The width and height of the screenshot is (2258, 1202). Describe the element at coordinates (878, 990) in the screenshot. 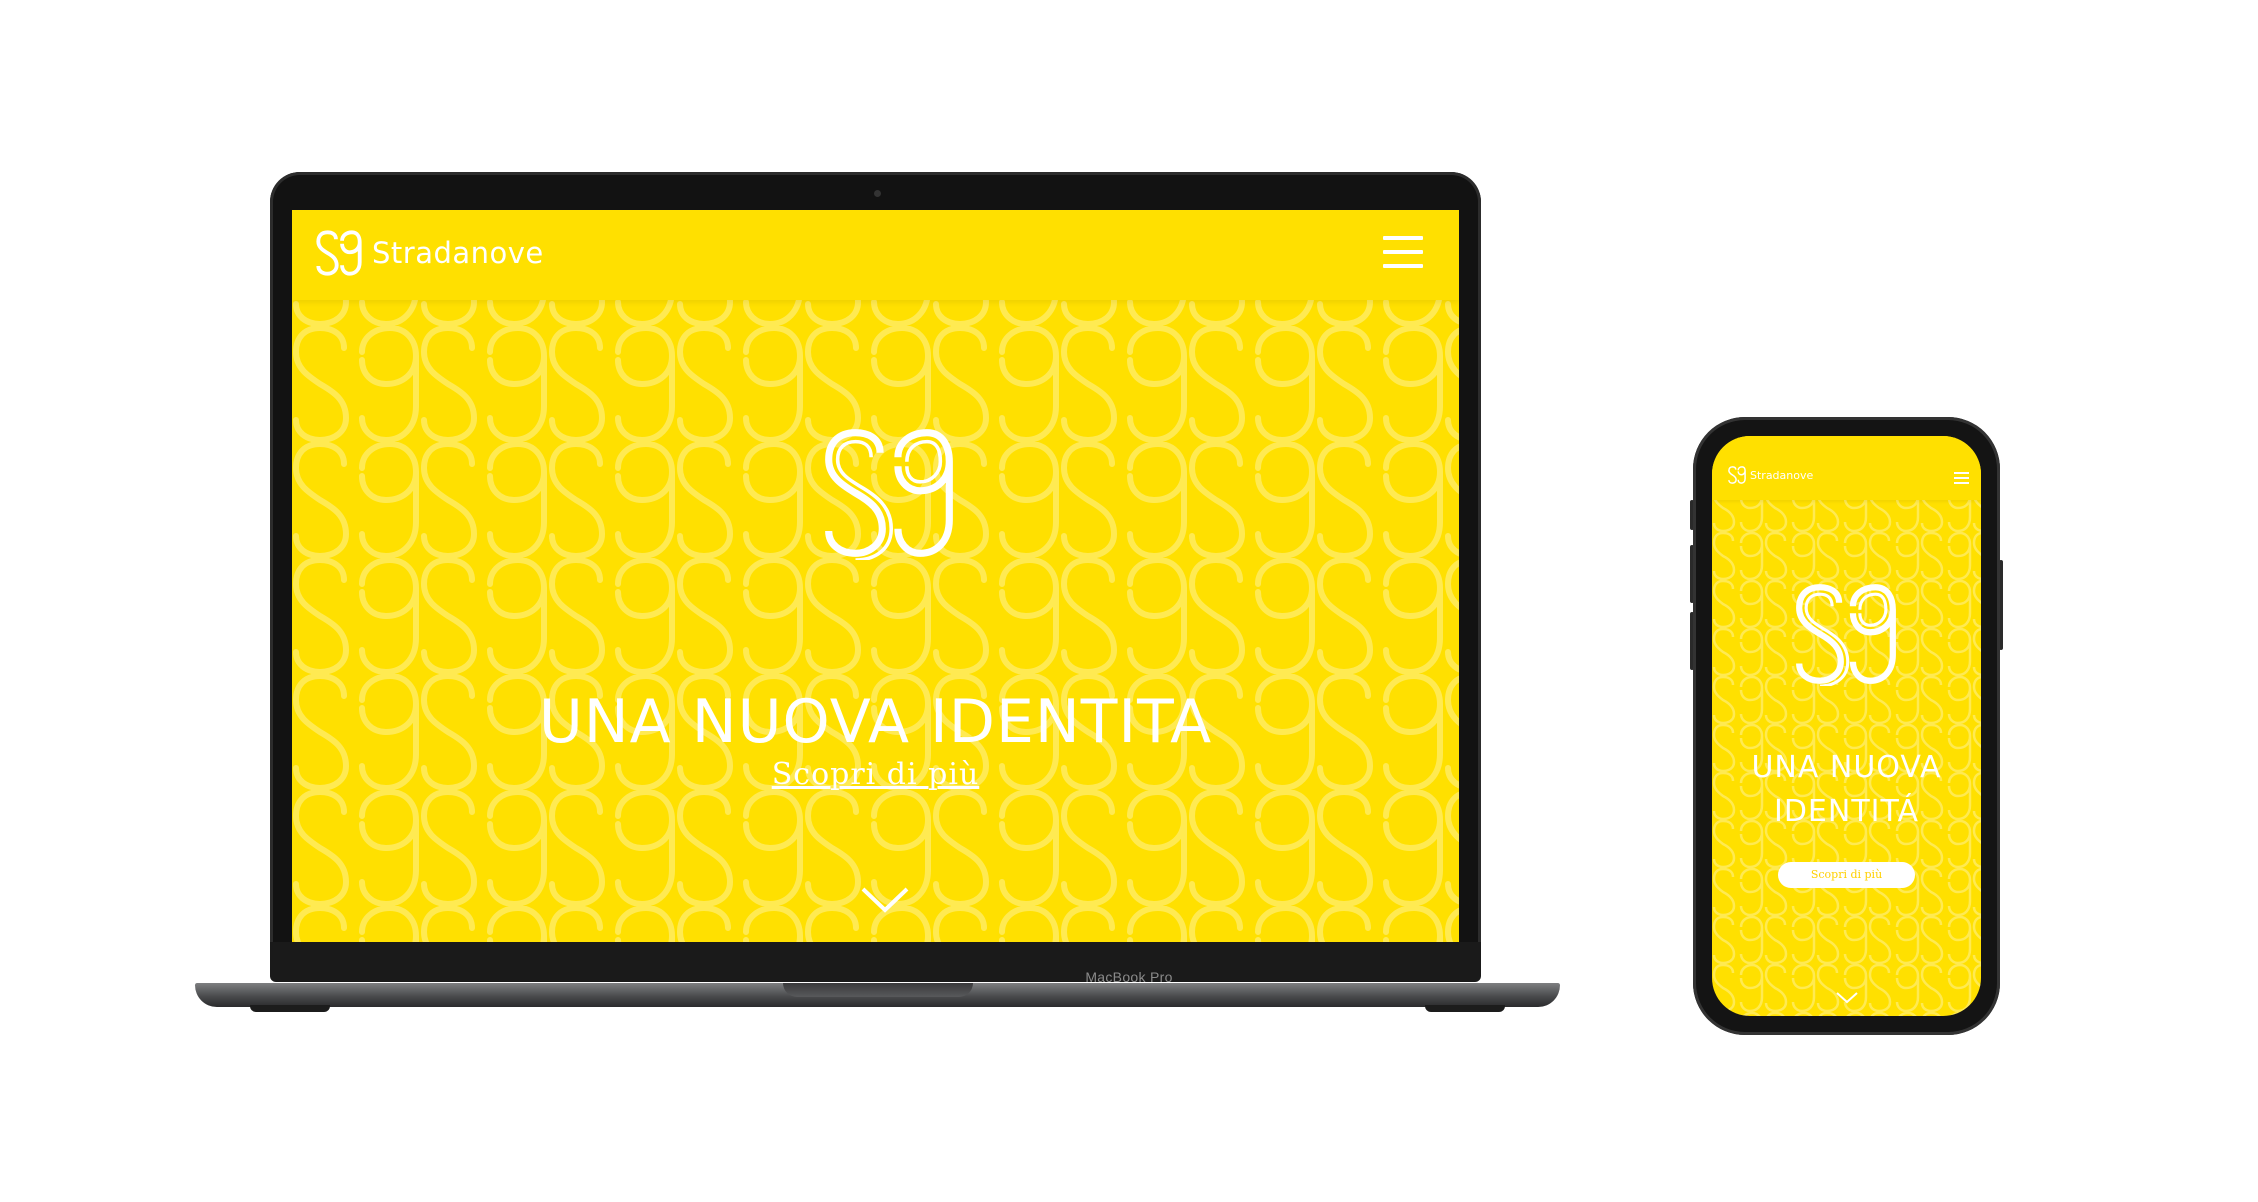

I see `laptop-opening-notch` at that location.